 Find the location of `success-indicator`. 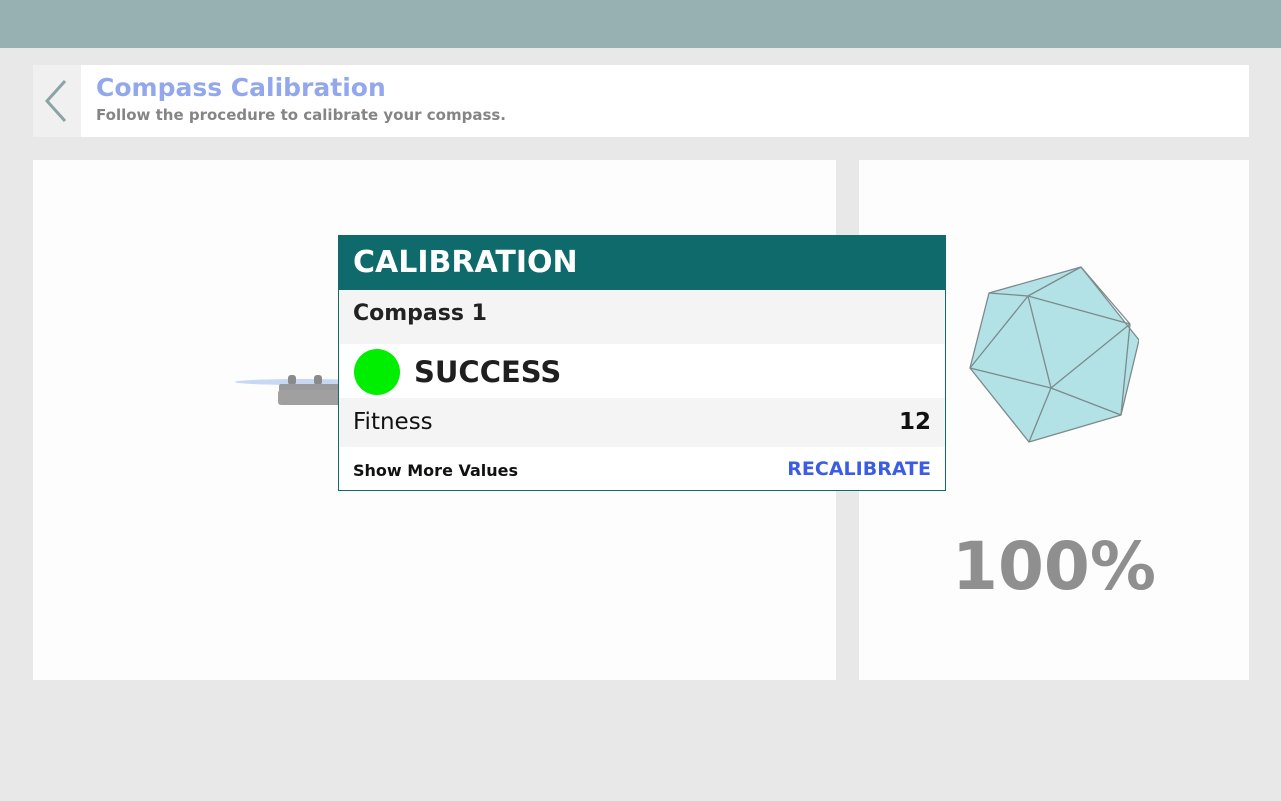

success-indicator is located at coordinates (377, 372).